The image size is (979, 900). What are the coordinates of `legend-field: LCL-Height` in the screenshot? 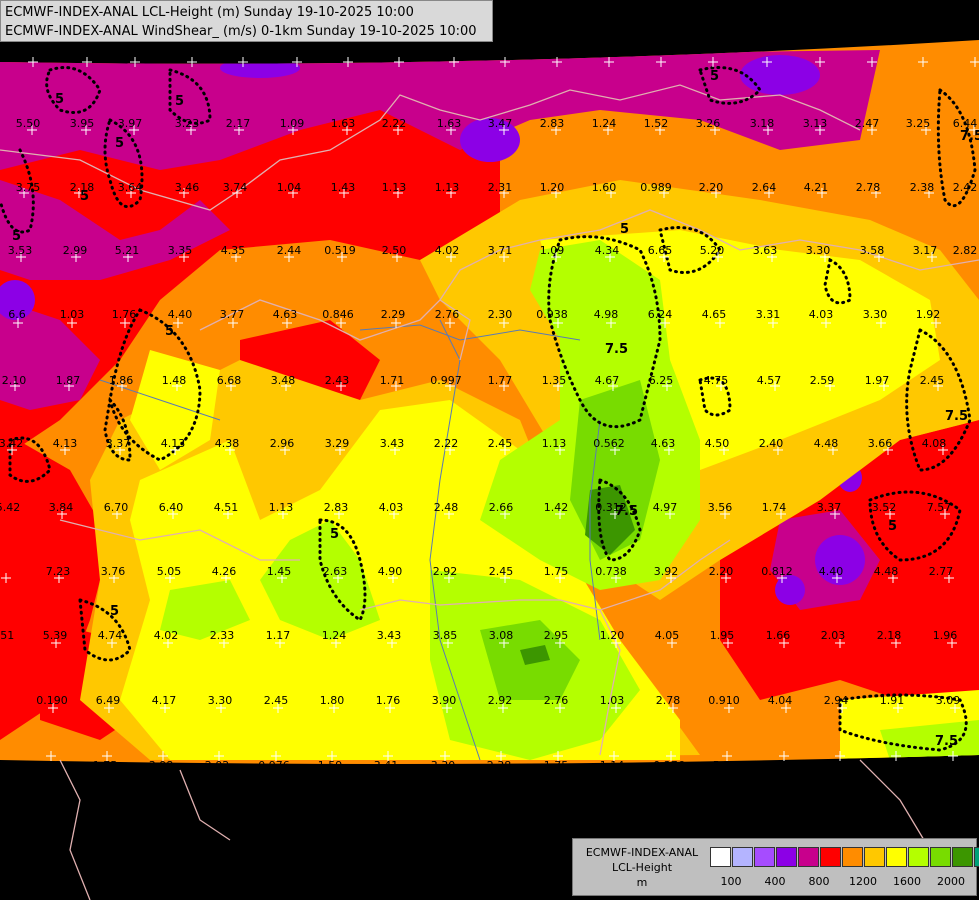 It's located at (642, 867).